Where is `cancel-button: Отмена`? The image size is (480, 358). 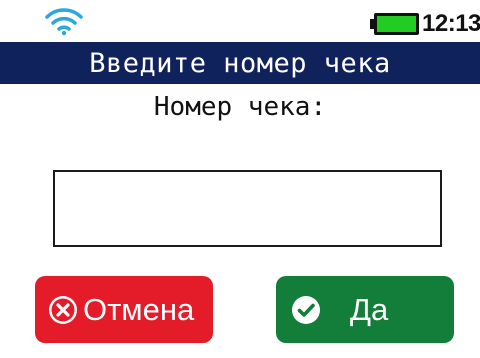 cancel-button: Отмена is located at coordinates (124, 309).